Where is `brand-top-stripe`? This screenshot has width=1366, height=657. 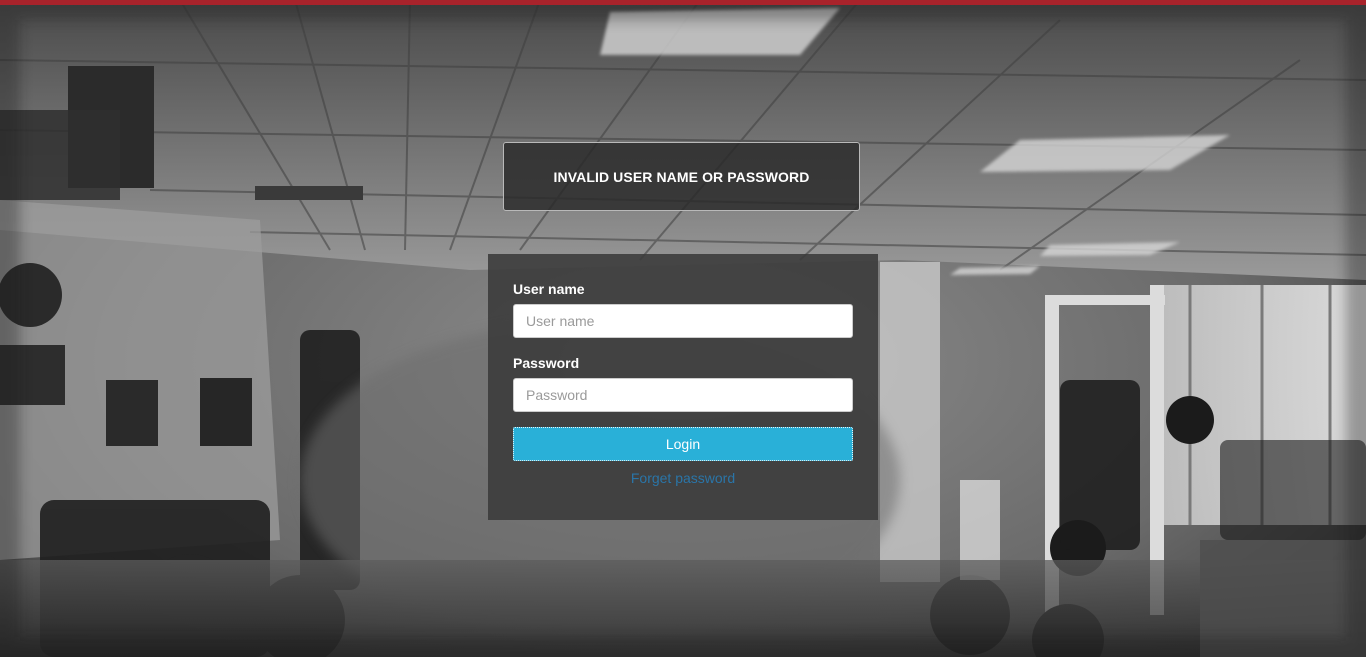
brand-top-stripe is located at coordinates (683, 2).